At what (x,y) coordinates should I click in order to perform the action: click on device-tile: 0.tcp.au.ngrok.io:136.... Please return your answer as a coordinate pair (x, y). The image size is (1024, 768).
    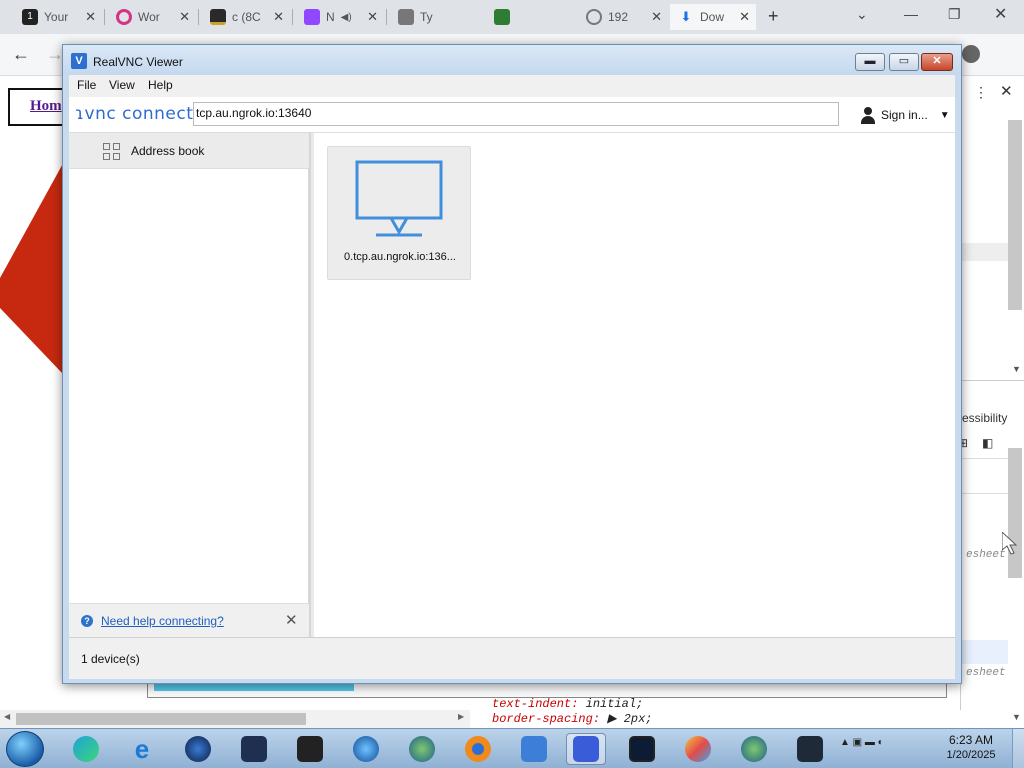
    Looking at the image, I should click on (399, 213).